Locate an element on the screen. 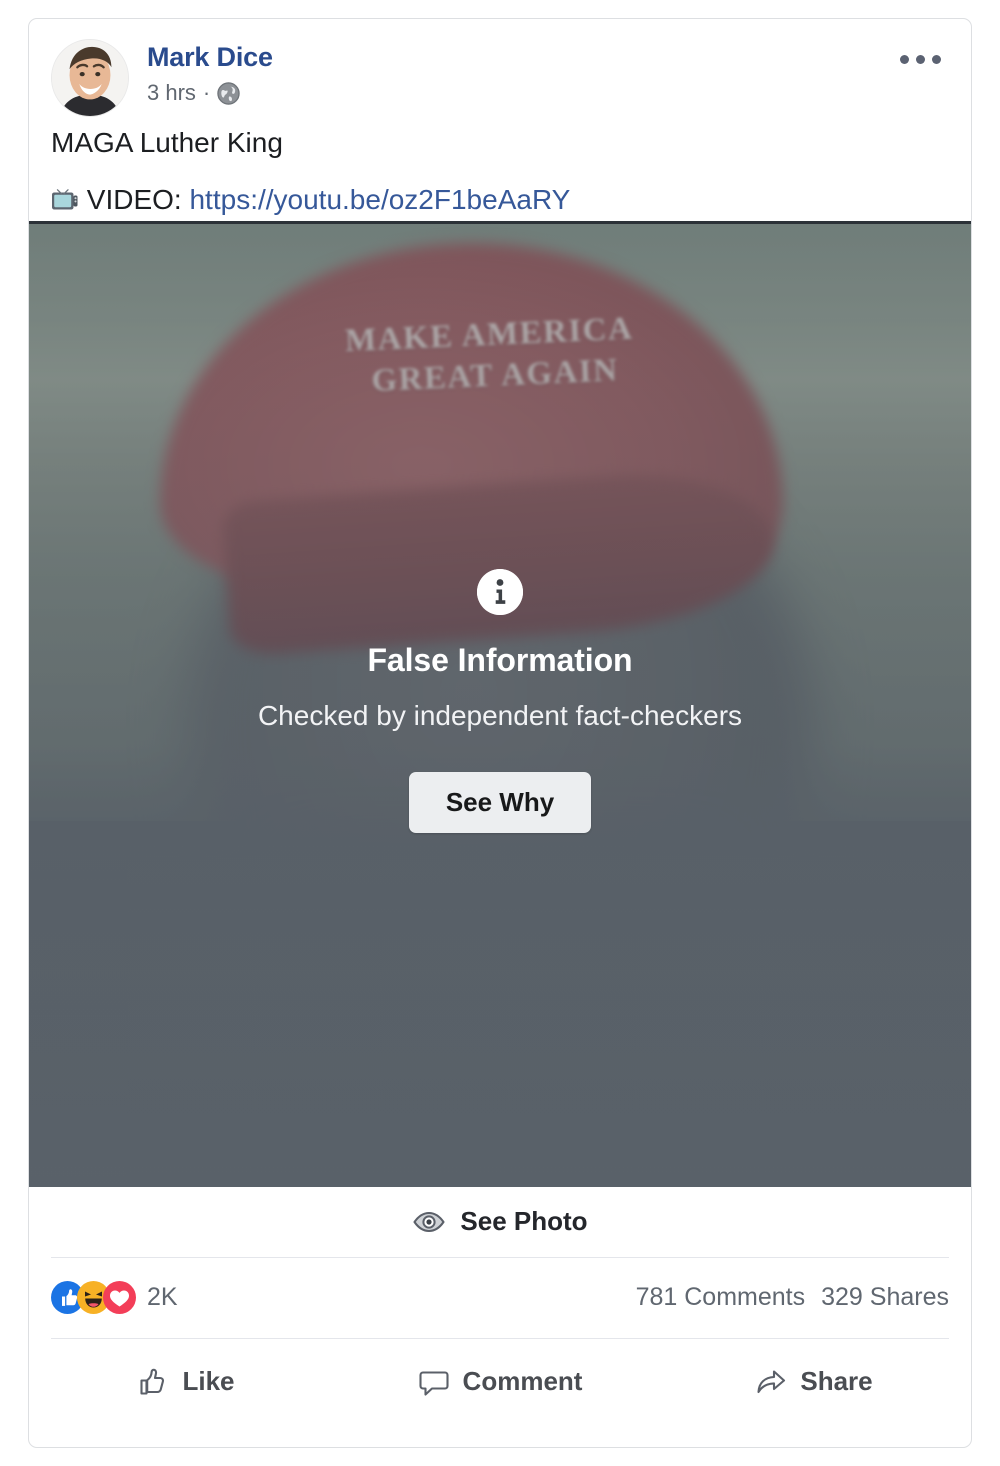  like-button: Like is located at coordinates (186, 1382).